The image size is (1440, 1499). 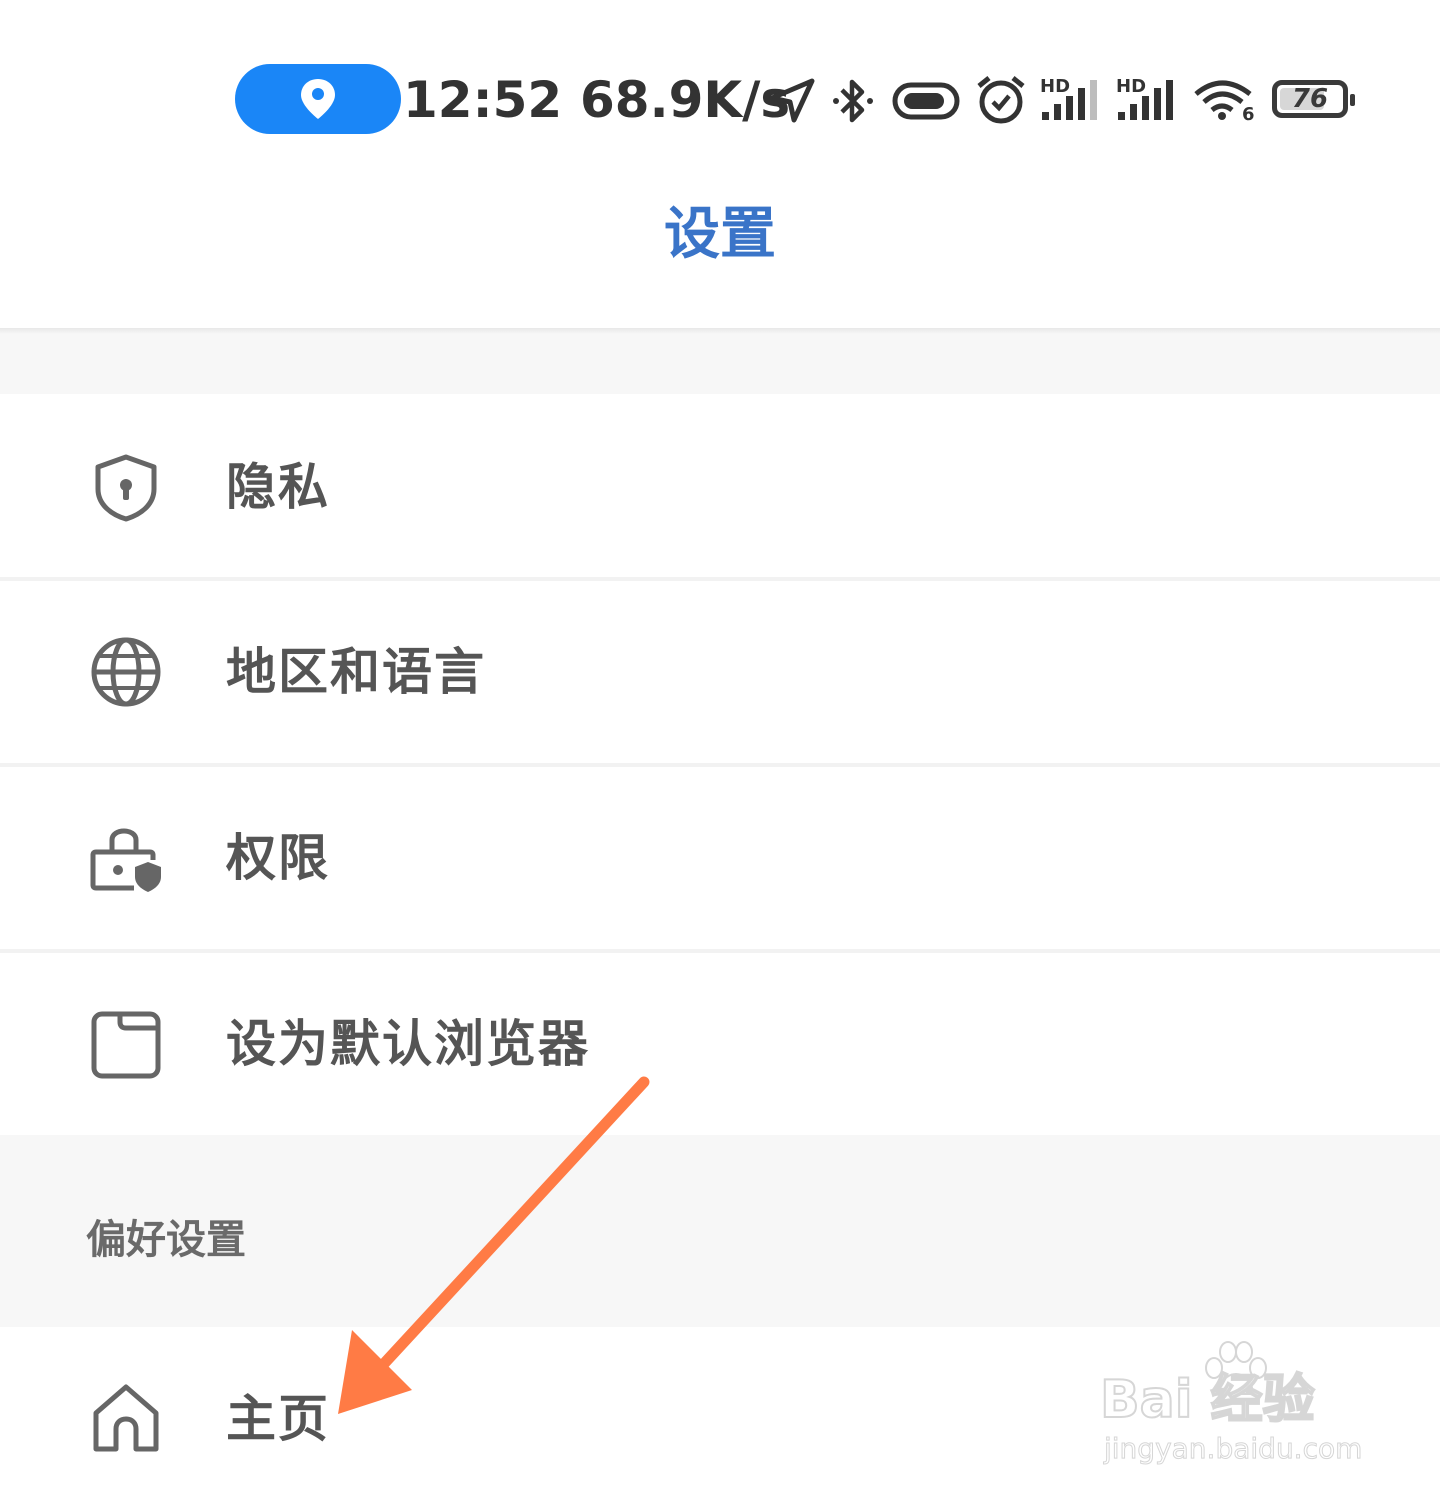 What do you see at coordinates (792, 100) in the screenshot?
I see `navigation-arrow-icon` at bounding box center [792, 100].